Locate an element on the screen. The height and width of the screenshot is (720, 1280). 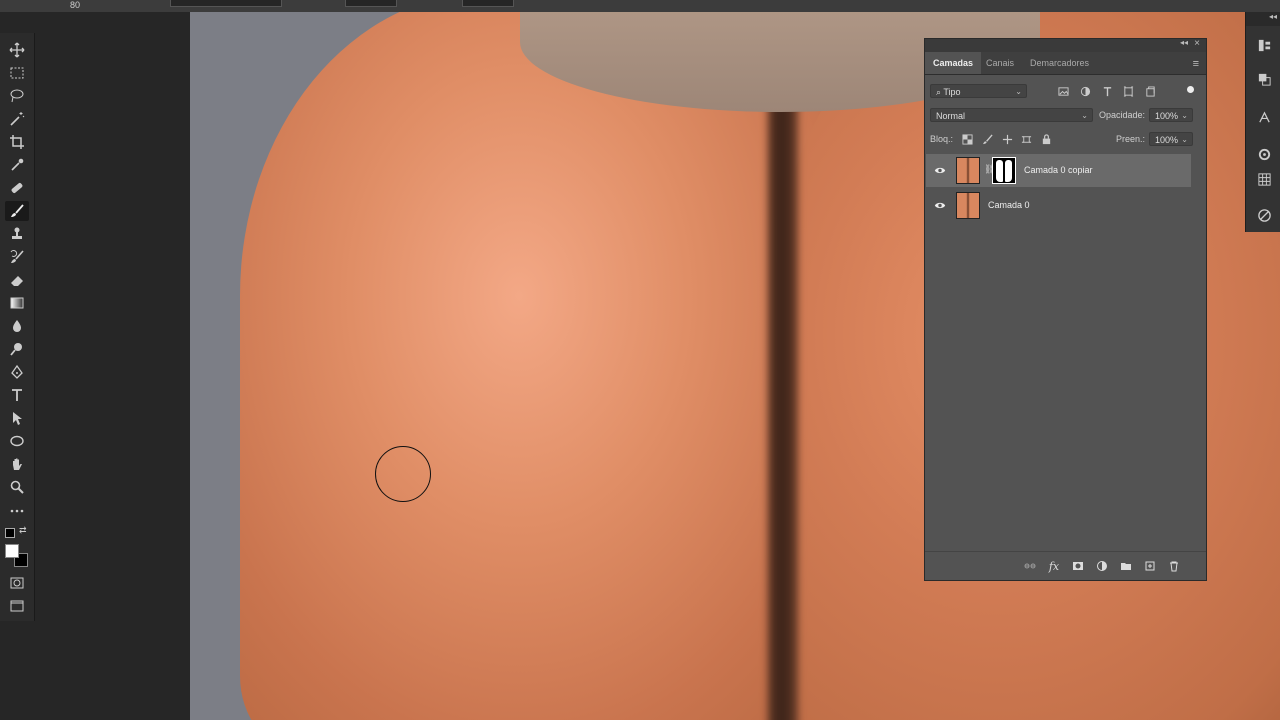
adjustments-panel-button is located at coordinates (1264, 215).